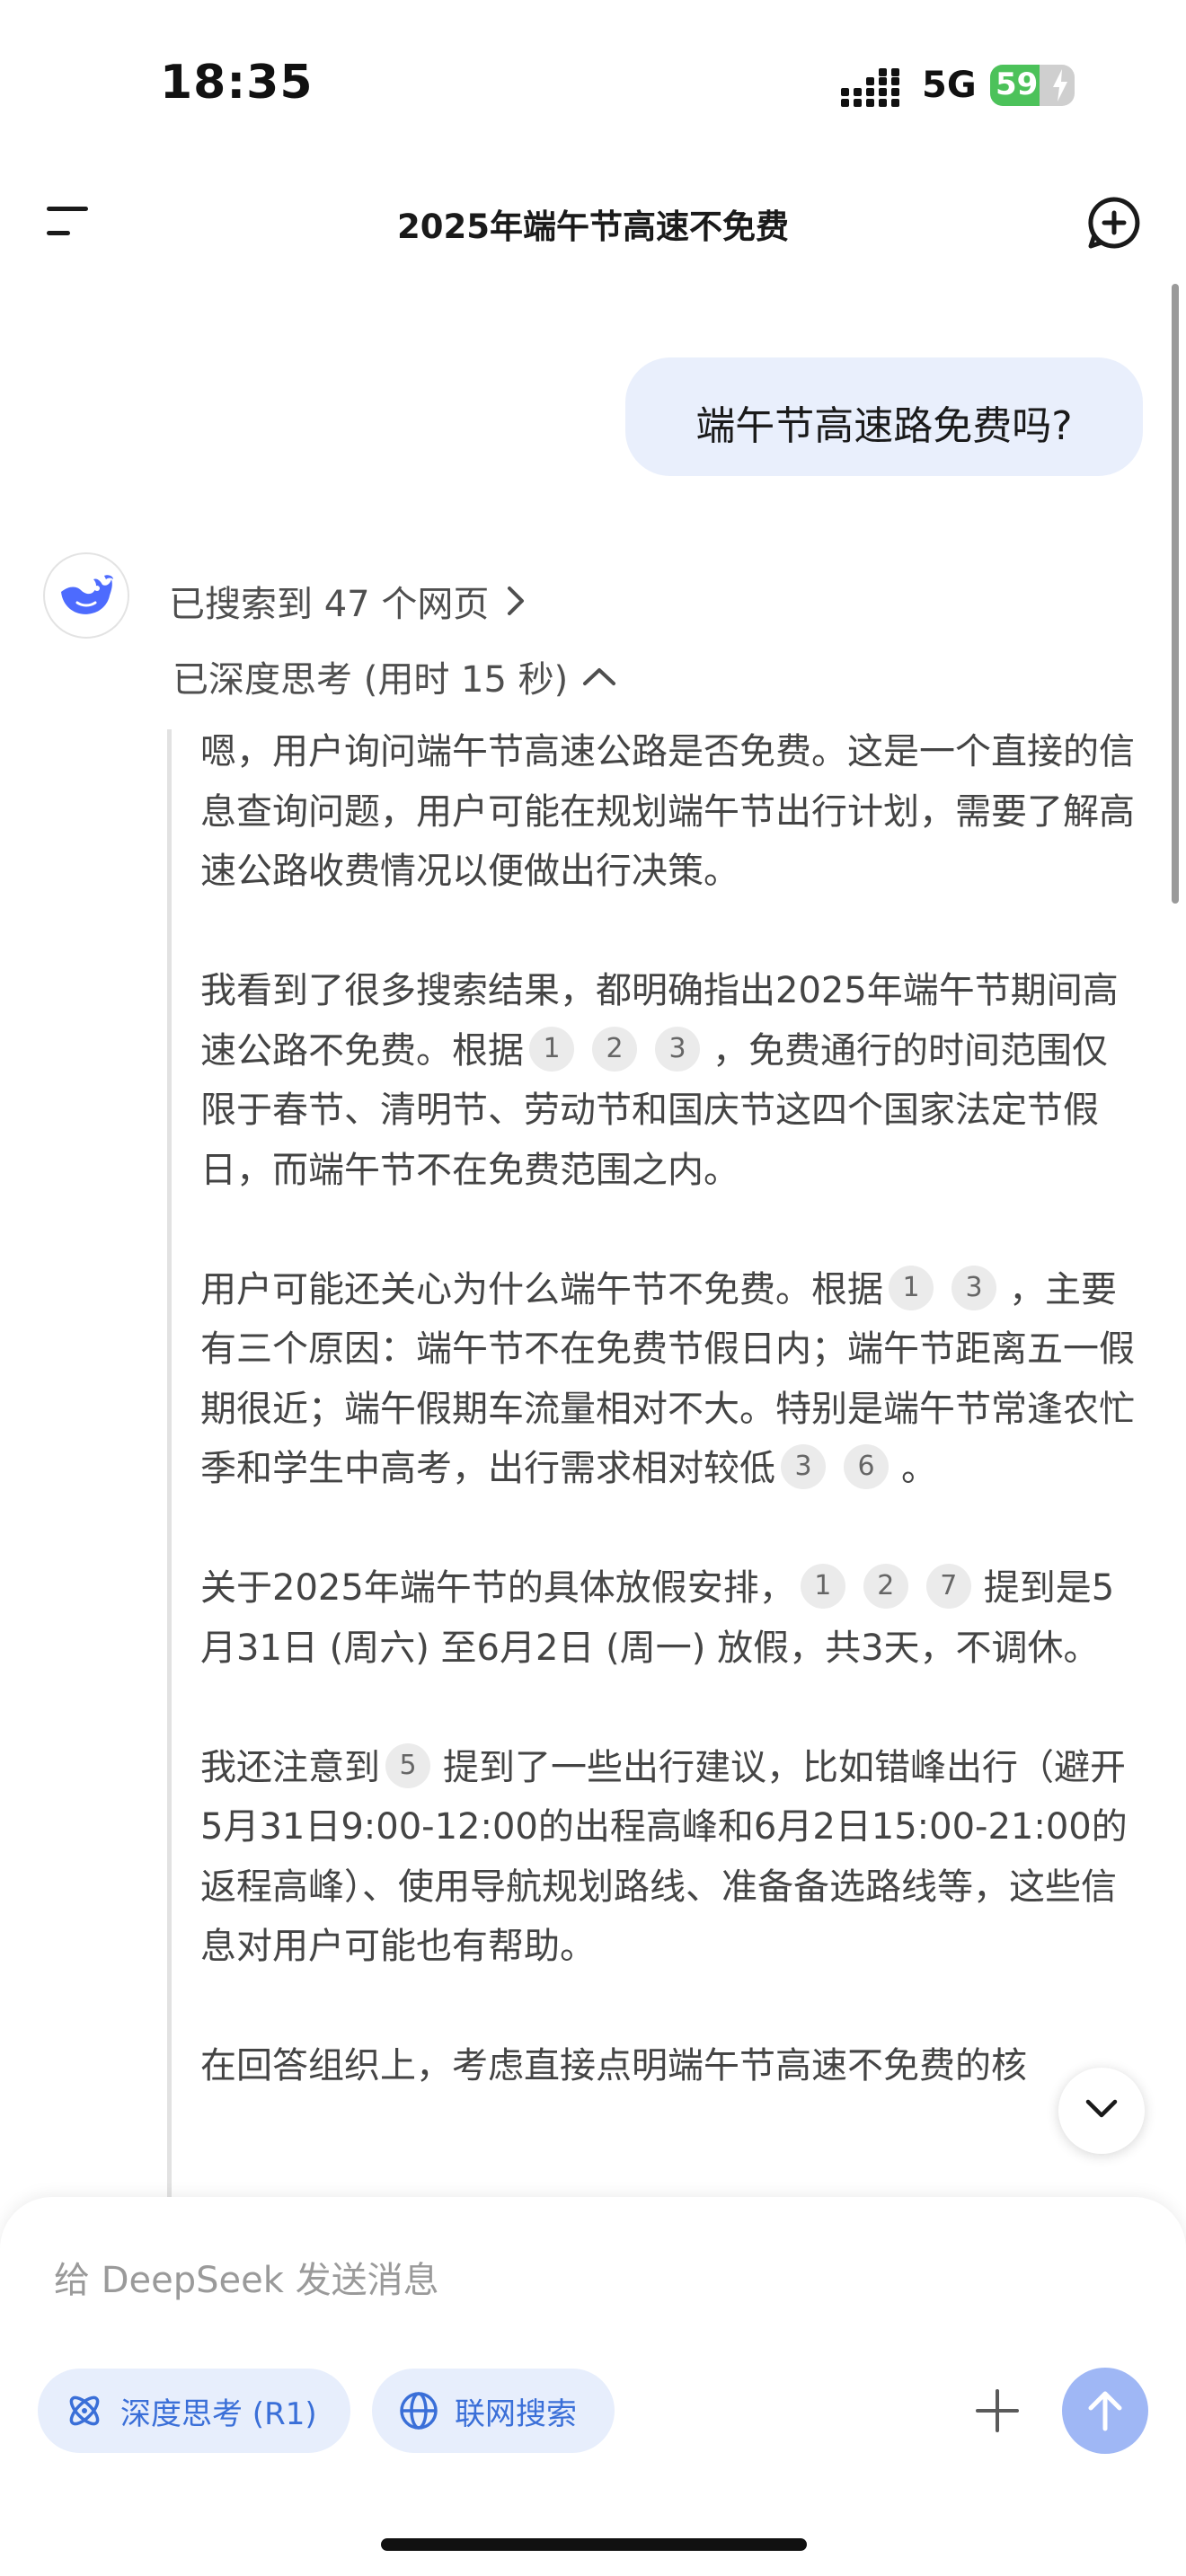  Describe the element at coordinates (1175, 594) in the screenshot. I see `scrollbar` at that location.